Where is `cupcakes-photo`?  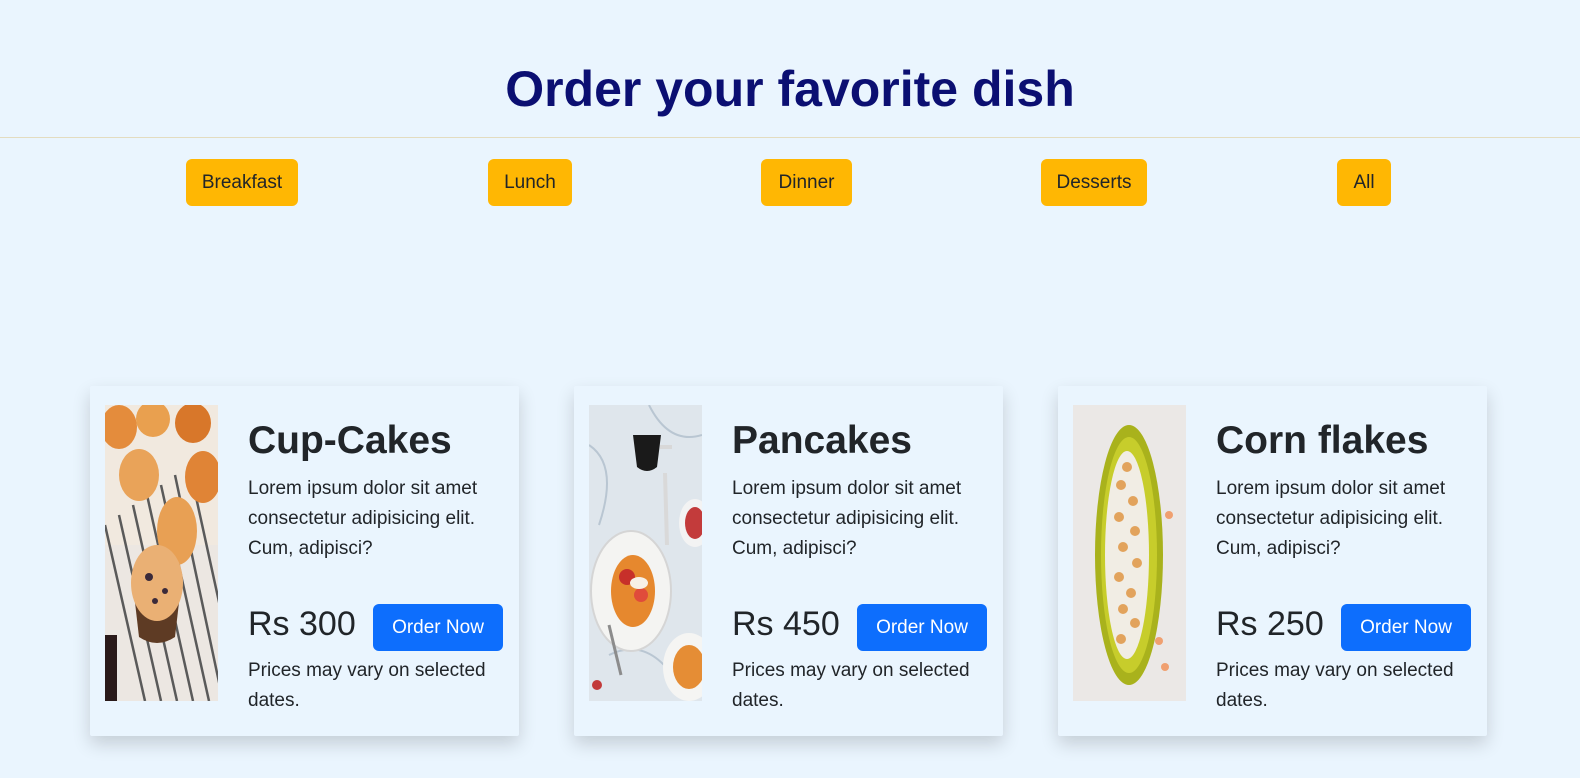
cupcakes-photo is located at coordinates (161, 553).